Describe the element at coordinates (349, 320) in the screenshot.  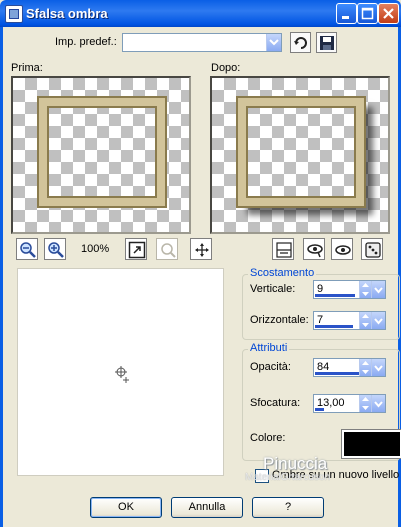
I see `horizontal-input: 7` at that location.